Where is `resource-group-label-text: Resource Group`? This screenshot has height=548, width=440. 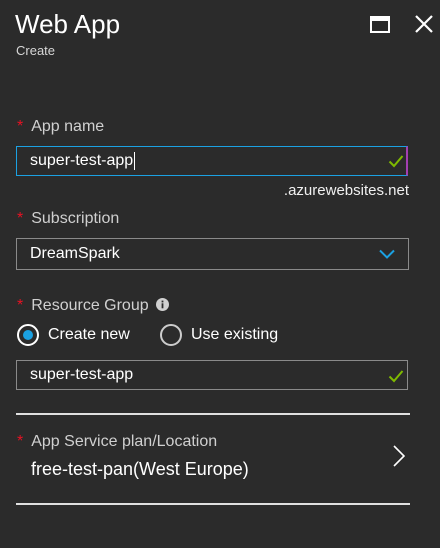 resource-group-label-text: Resource Group is located at coordinates (90, 305).